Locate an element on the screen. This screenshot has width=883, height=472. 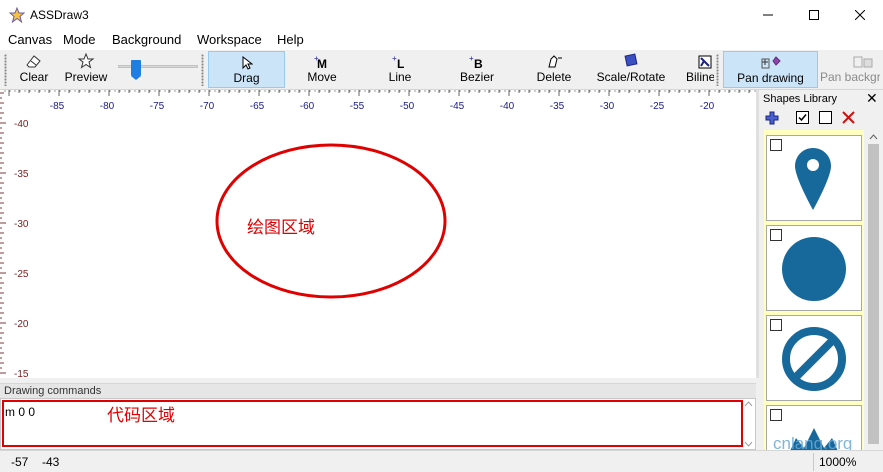
menu-background: Background is located at coordinates (146, 39).